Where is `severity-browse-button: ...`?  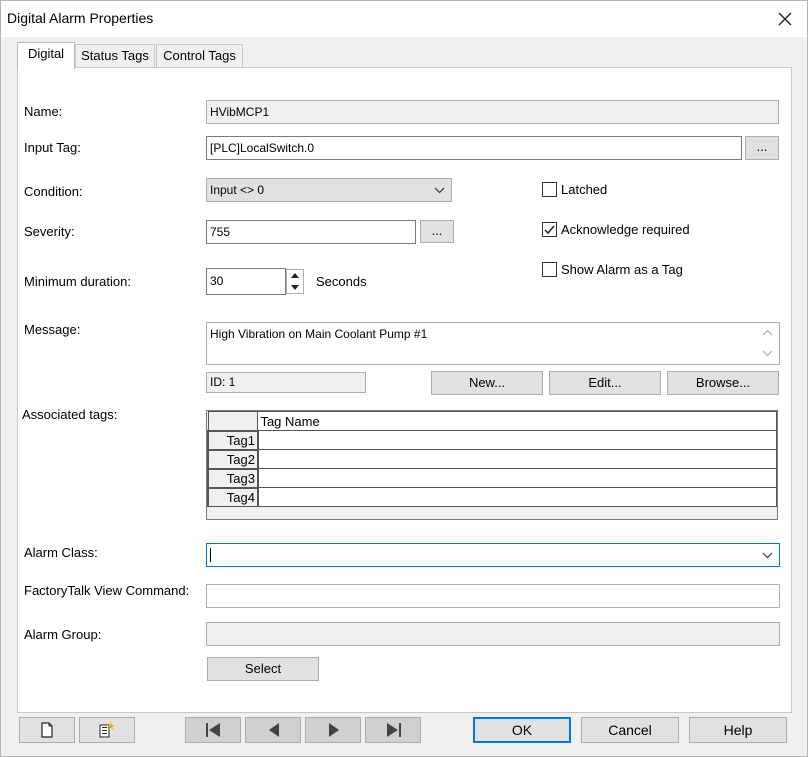 severity-browse-button: ... is located at coordinates (437, 231).